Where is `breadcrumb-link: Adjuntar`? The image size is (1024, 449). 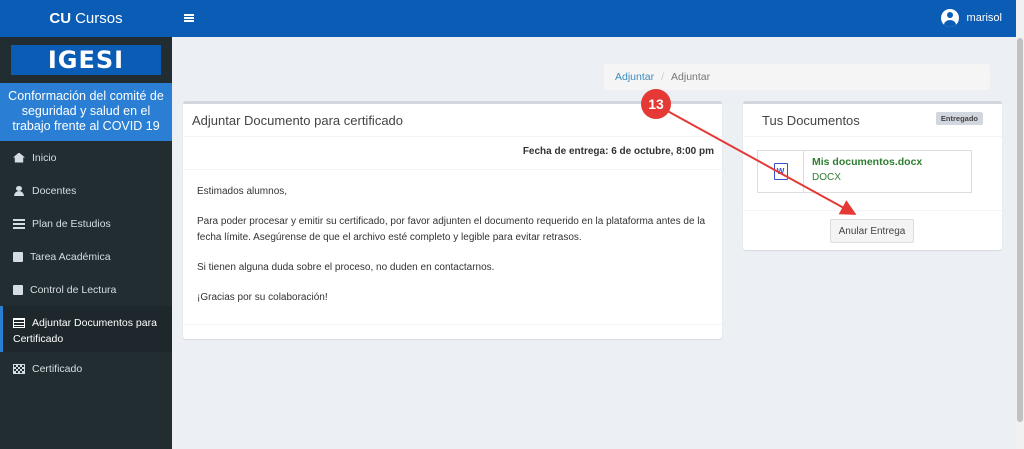
breadcrumb-link: Adjuntar is located at coordinates (634, 77).